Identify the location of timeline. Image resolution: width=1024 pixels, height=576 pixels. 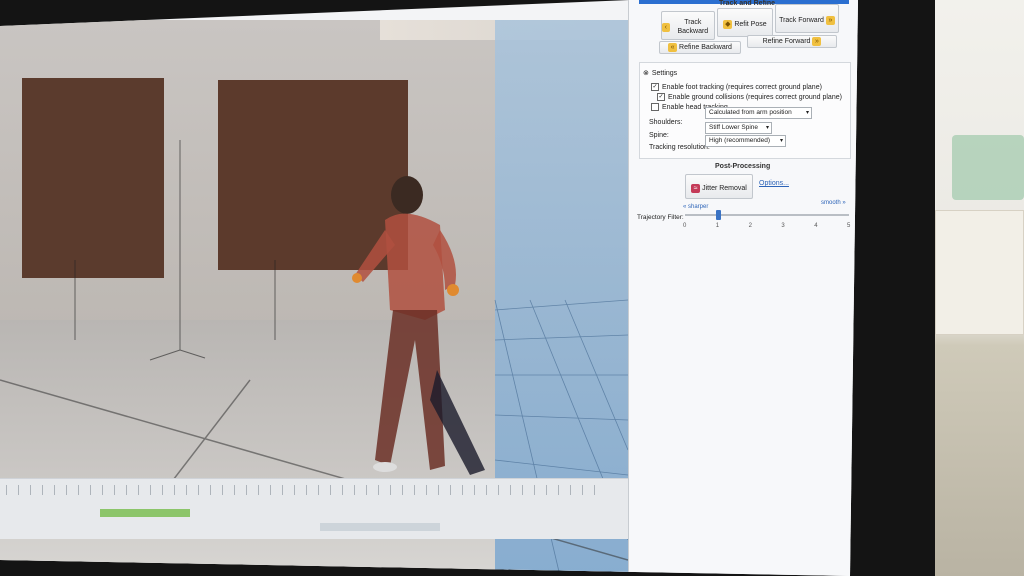
(314, 508).